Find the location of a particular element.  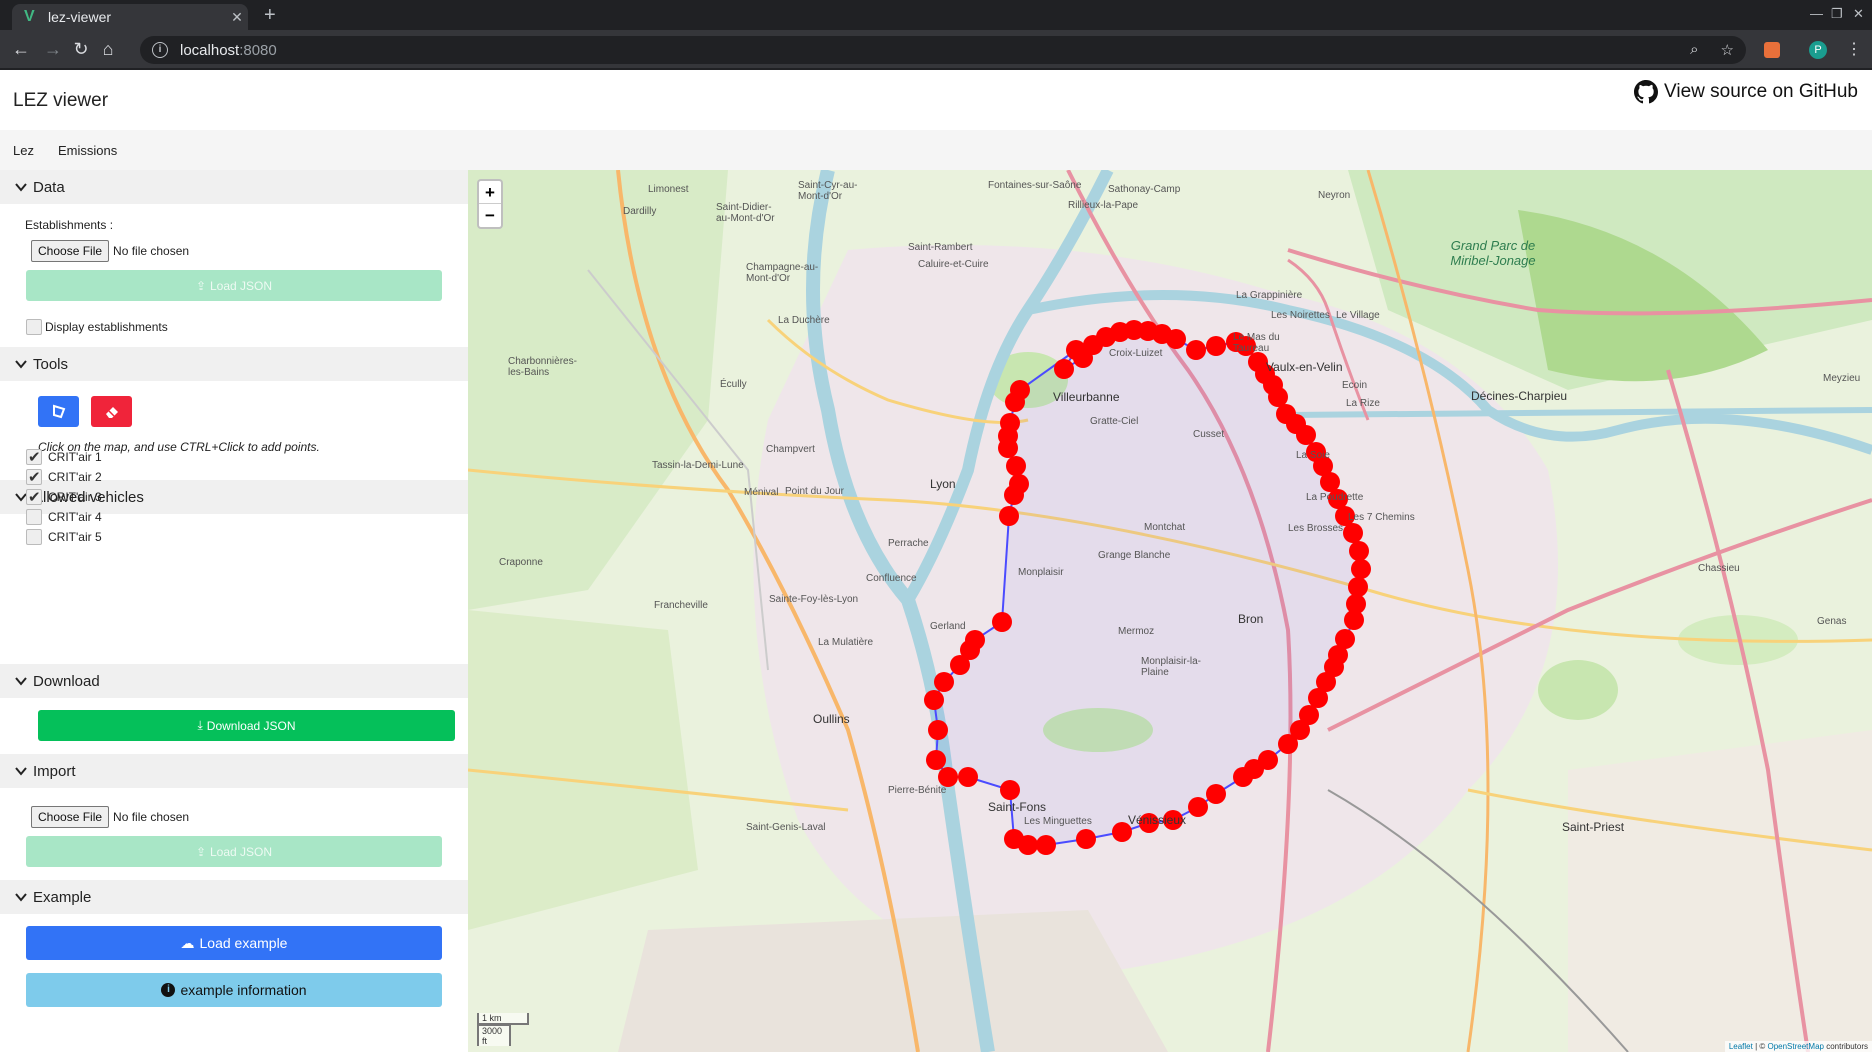

map-label-villeurbanne: Villeurbanne is located at coordinates (1086, 397).